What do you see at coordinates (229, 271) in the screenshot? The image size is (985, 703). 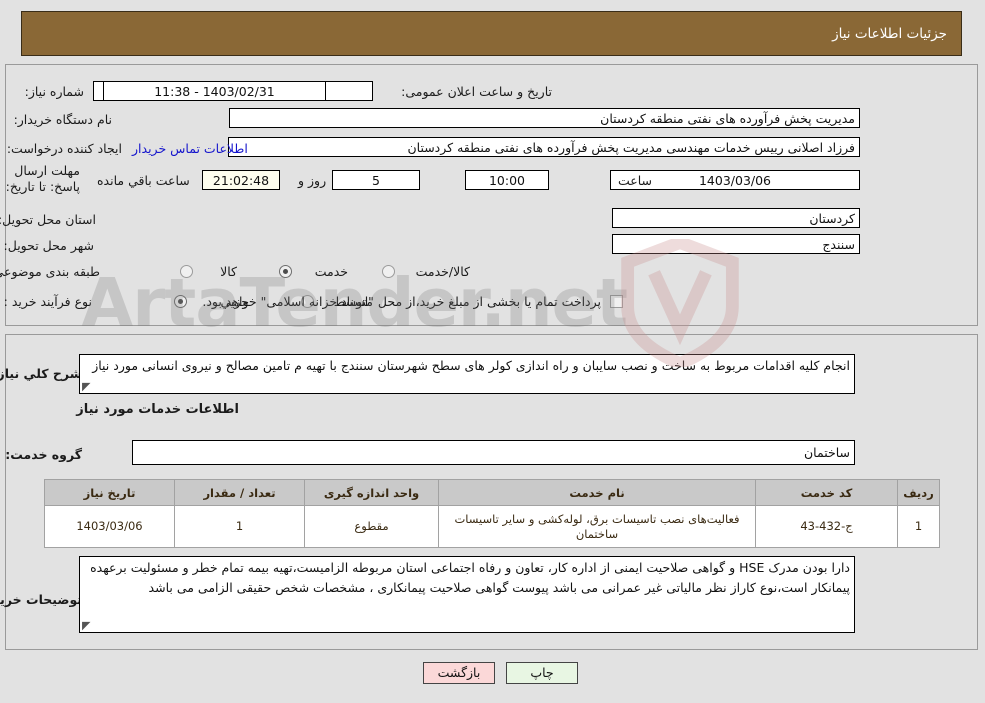 I see `category-option-kala: کالا` at bounding box center [229, 271].